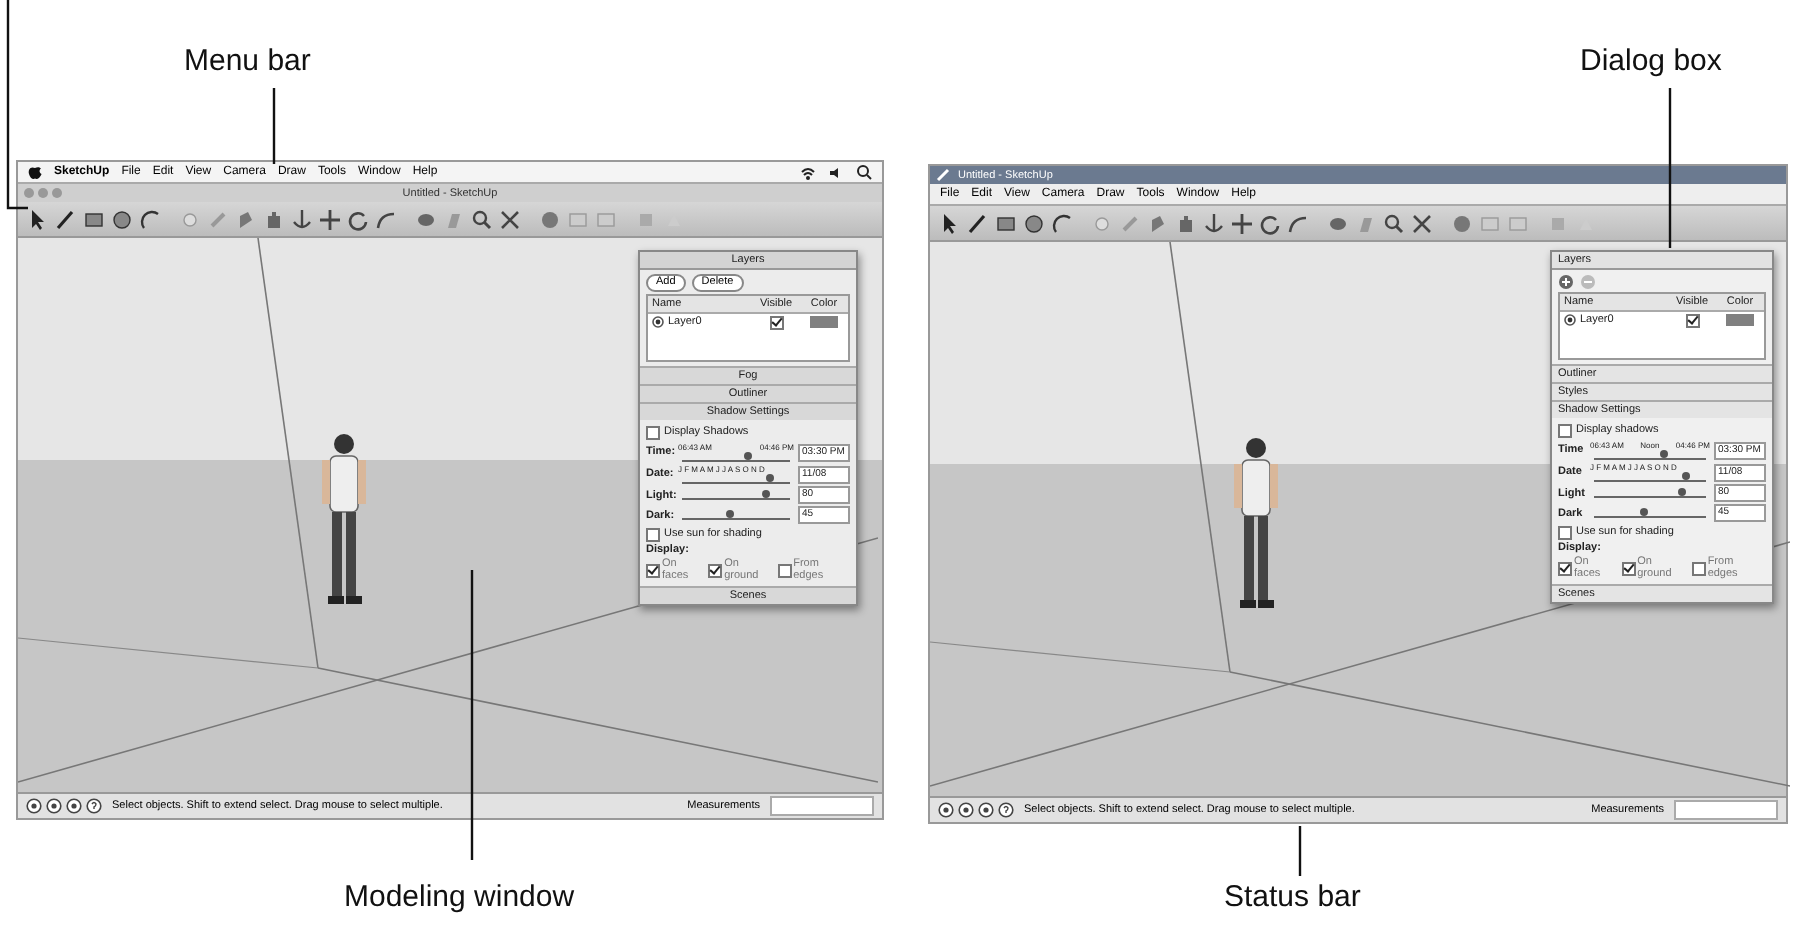 The width and height of the screenshot is (1800, 936). What do you see at coordinates (1292, 897) in the screenshot?
I see `callout-label: Status bar` at bounding box center [1292, 897].